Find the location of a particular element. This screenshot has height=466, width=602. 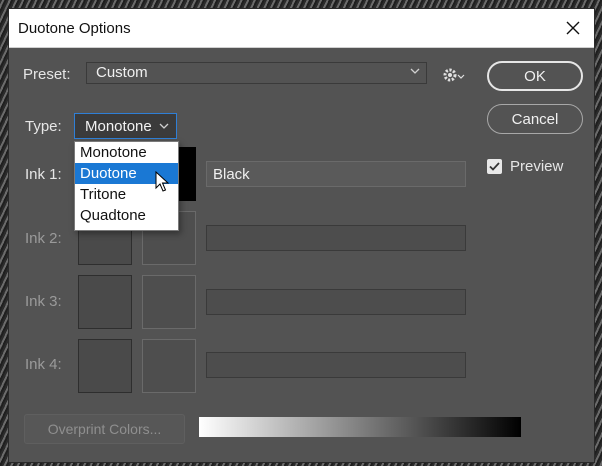

ink-4-curve-box is located at coordinates (105, 366).